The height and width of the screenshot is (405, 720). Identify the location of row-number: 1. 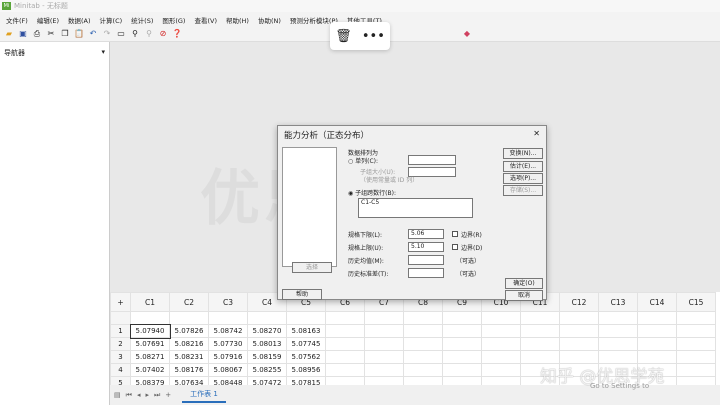
(120, 331).